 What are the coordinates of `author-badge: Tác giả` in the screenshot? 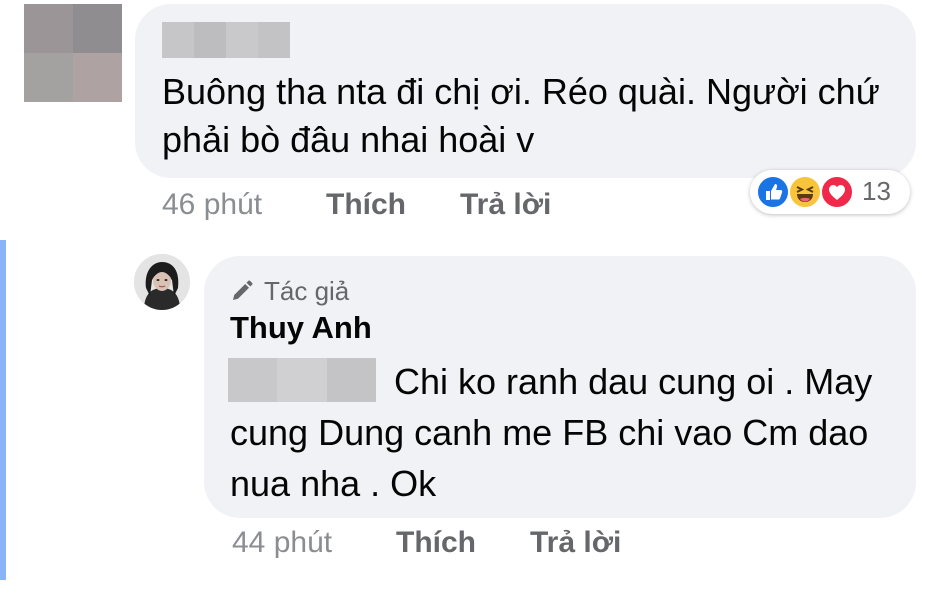 It's located at (289, 291).